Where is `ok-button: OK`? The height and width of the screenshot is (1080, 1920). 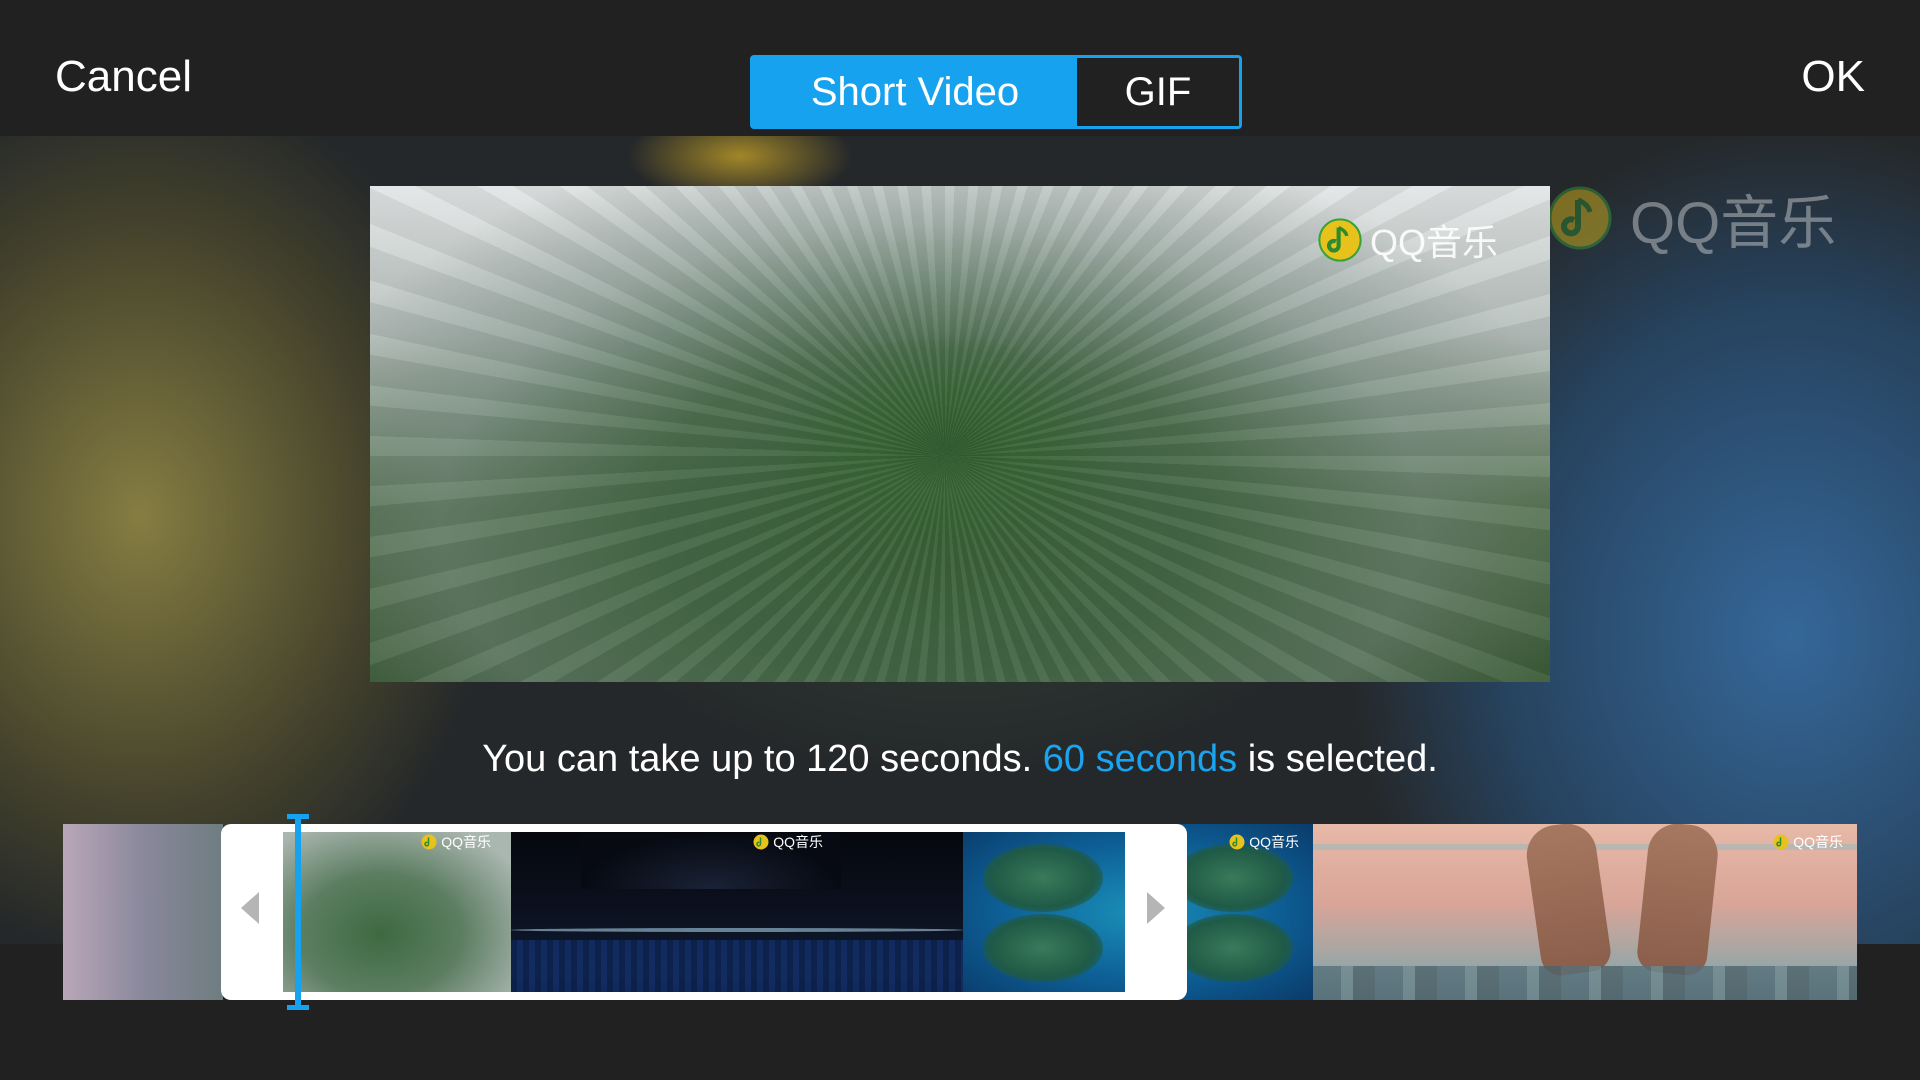 ok-button: OK is located at coordinates (1833, 77).